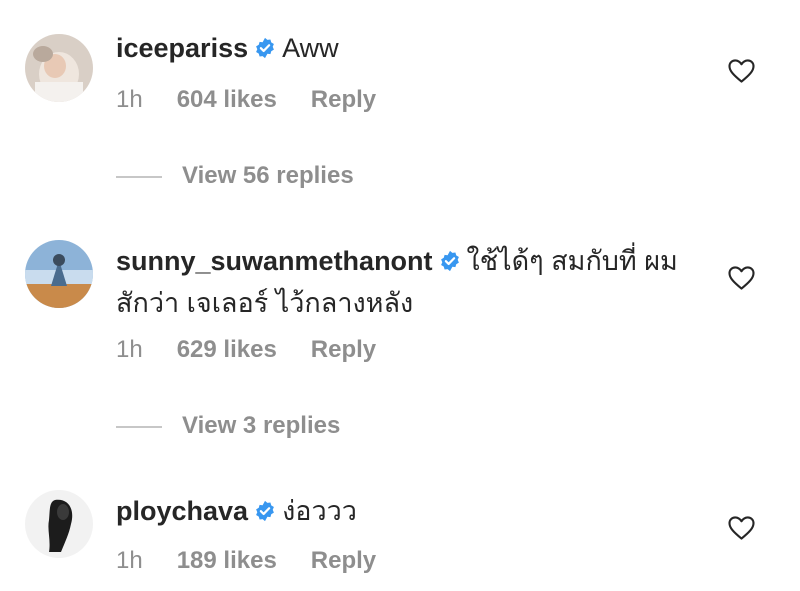  I want to click on comment-meta: 1h 629 likes Reply, so click(263, 350).